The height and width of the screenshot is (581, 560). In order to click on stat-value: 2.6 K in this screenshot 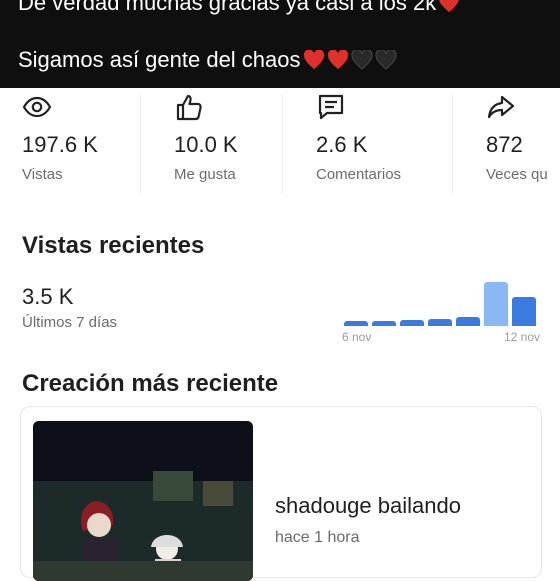, I will do `click(342, 144)`.